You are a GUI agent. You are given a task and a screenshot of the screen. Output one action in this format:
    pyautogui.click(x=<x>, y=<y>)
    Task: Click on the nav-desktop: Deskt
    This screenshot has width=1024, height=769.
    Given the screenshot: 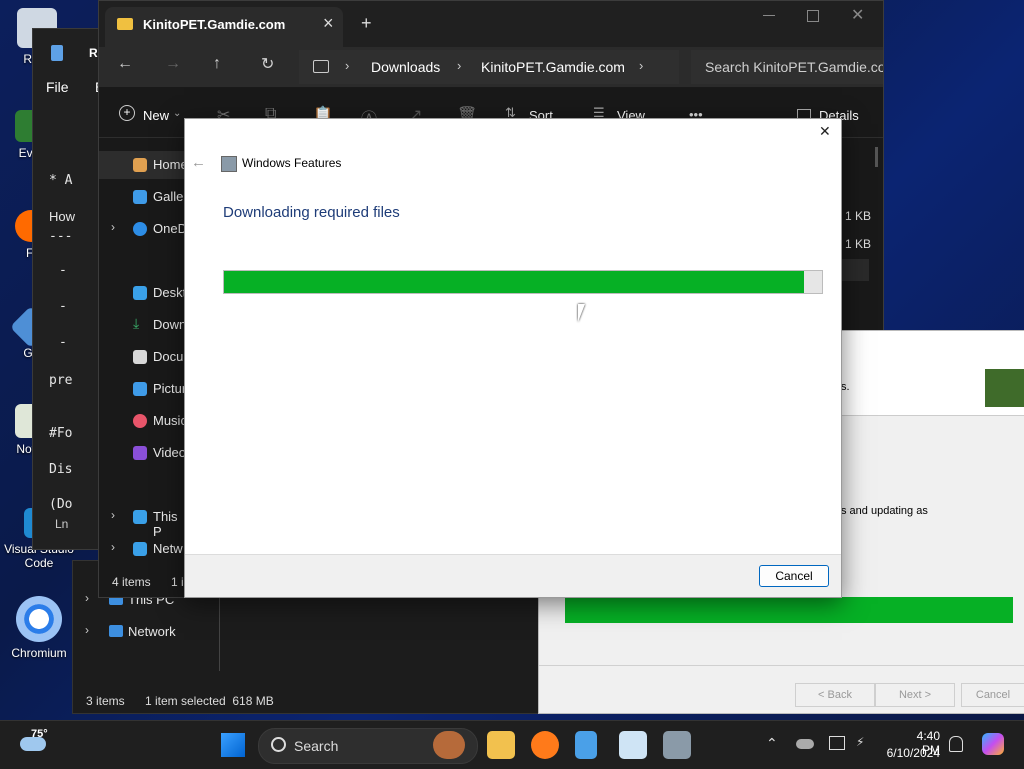 What is the action you would take?
    pyautogui.click(x=144, y=293)
    